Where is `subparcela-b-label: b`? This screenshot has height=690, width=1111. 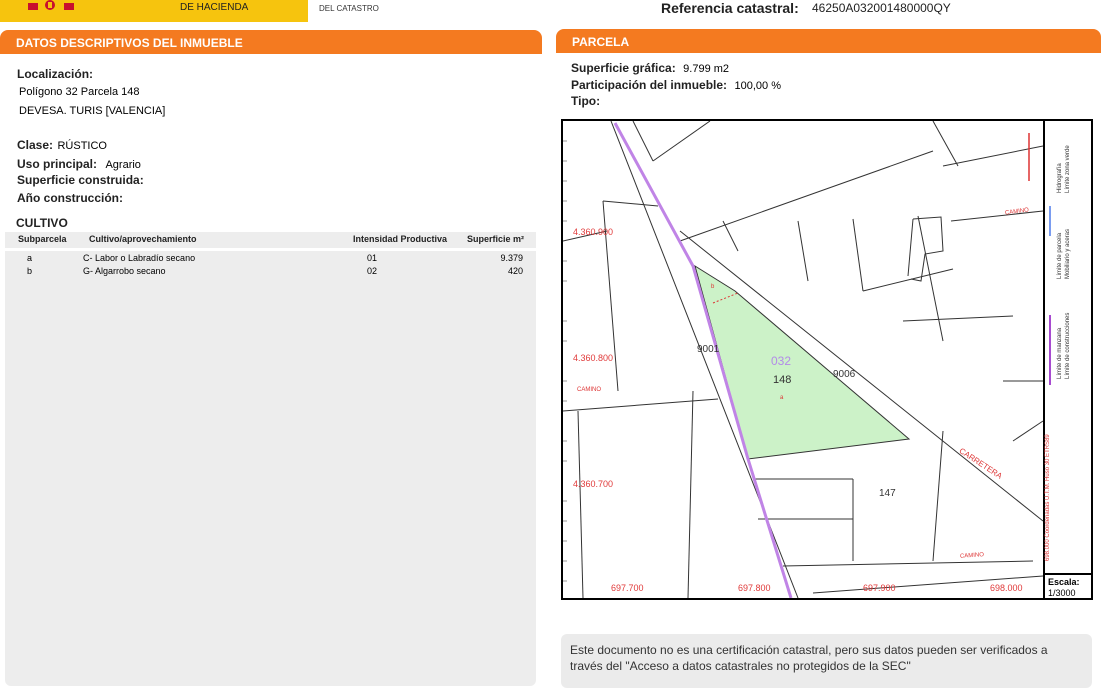 subparcela-b-label: b is located at coordinates (713, 287).